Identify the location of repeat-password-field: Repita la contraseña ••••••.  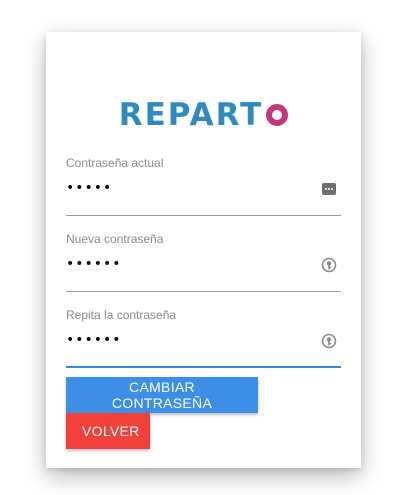
(203, 340).